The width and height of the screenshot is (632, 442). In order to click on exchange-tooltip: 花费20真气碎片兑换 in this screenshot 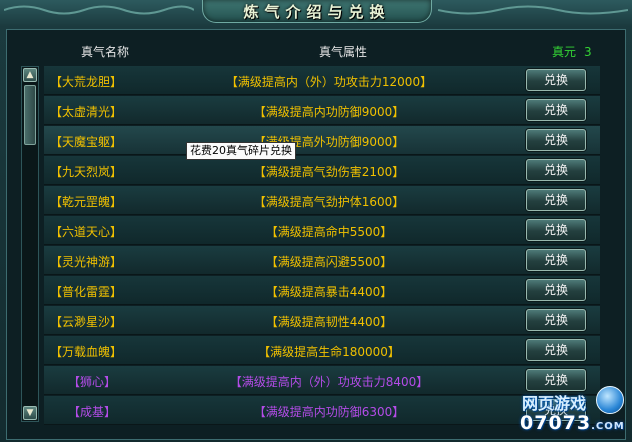, I will do `click(241, 151)`.